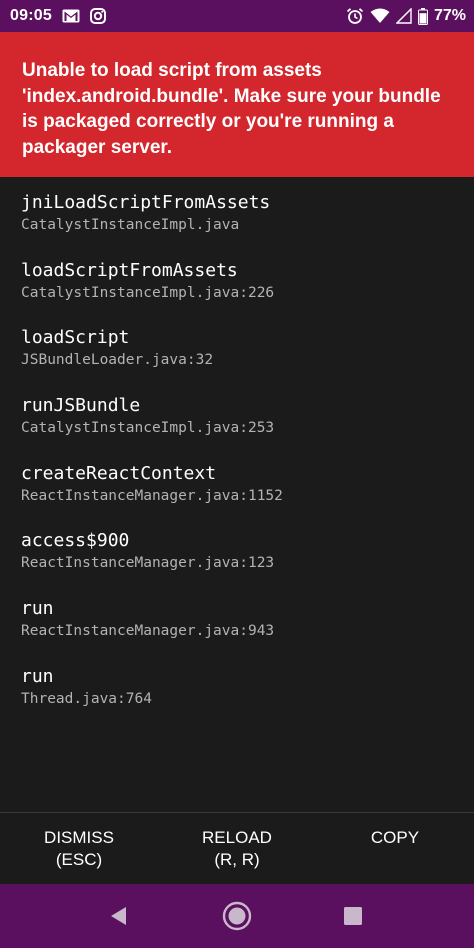 The width and height of the screenshot is (474, 948). What do you see at coordinates (146, 202) in the screenshot?
I see `frame-method: jniLoadScriptFromAssets` at bounding box center [146, 202].